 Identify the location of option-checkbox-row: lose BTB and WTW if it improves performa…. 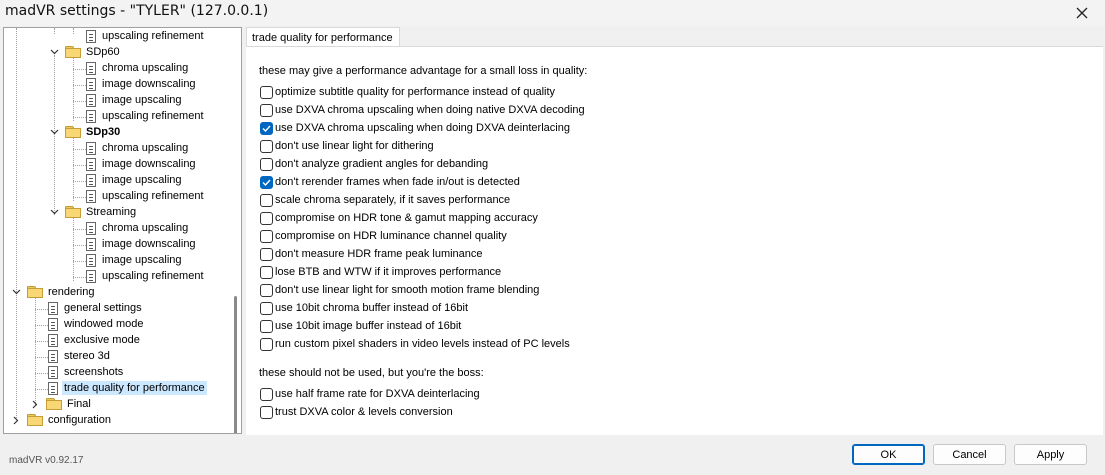
(380, 272).